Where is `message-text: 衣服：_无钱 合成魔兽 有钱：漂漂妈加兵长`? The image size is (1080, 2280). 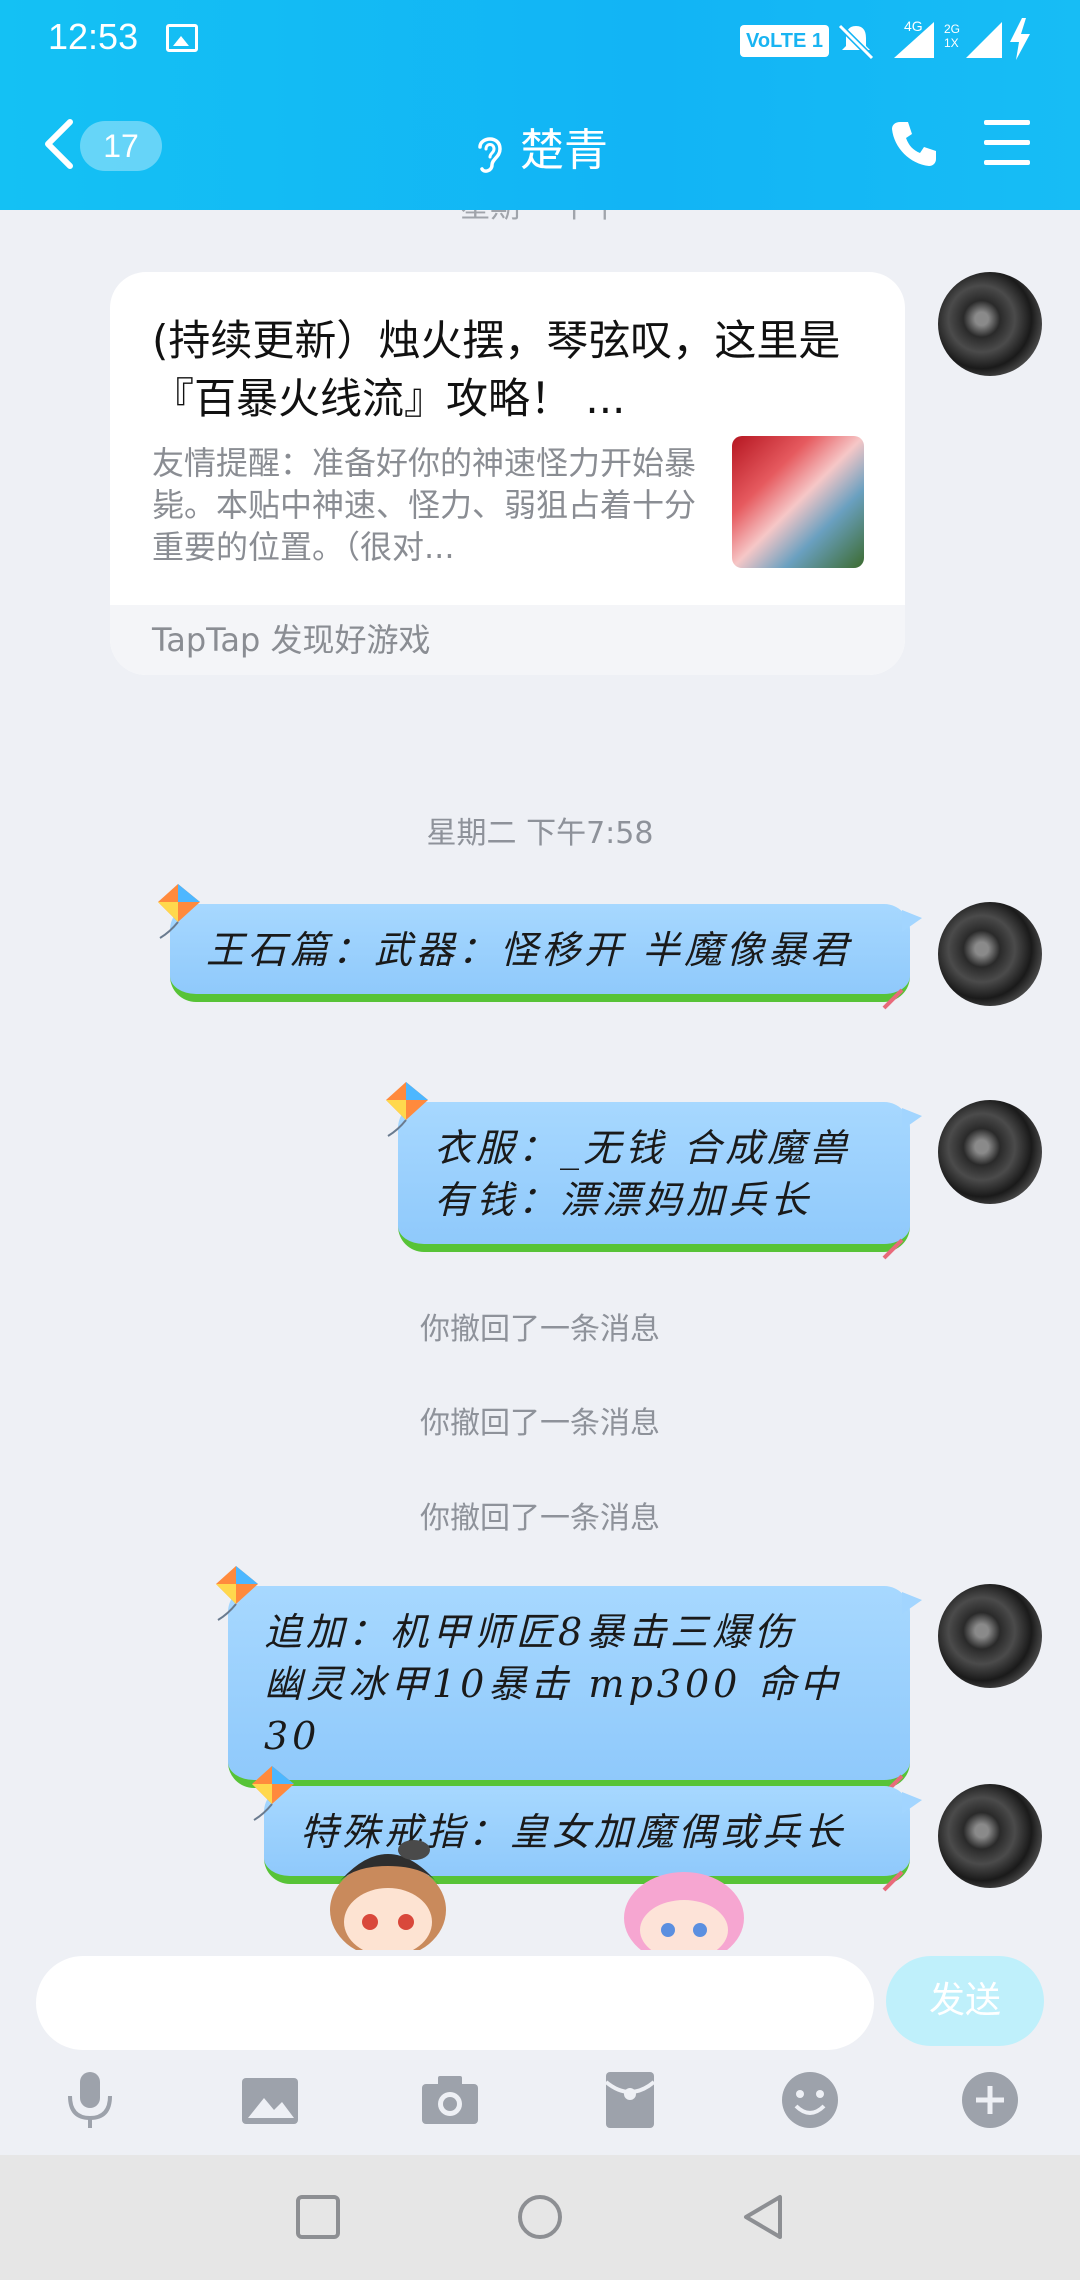
message-text: 衣服：_无钱 合成魔兽 有钱：漂漂妈加兵长 is located at coordinates (643, 1174).